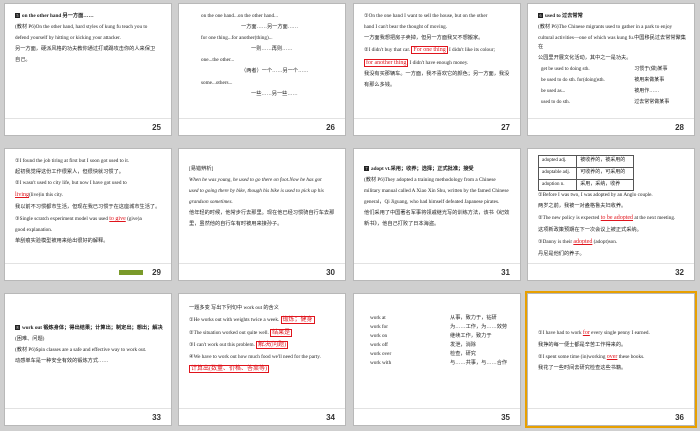 This screenshot has width=700, height=431. Describe the element at coordinates (117, 218) in the screenshot. I see `answer-text: to give` at that location.